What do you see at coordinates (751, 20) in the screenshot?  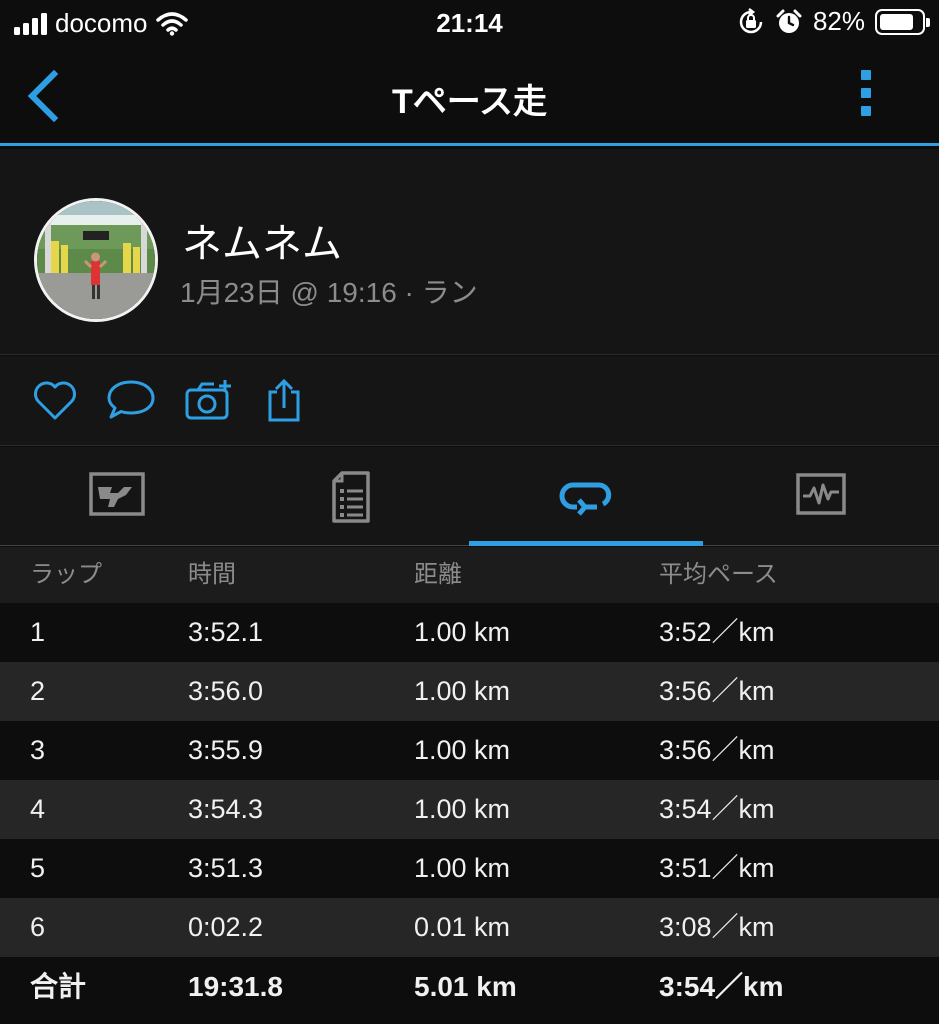 I see `rotation-lock-icon` at bounding box center [751, 20].